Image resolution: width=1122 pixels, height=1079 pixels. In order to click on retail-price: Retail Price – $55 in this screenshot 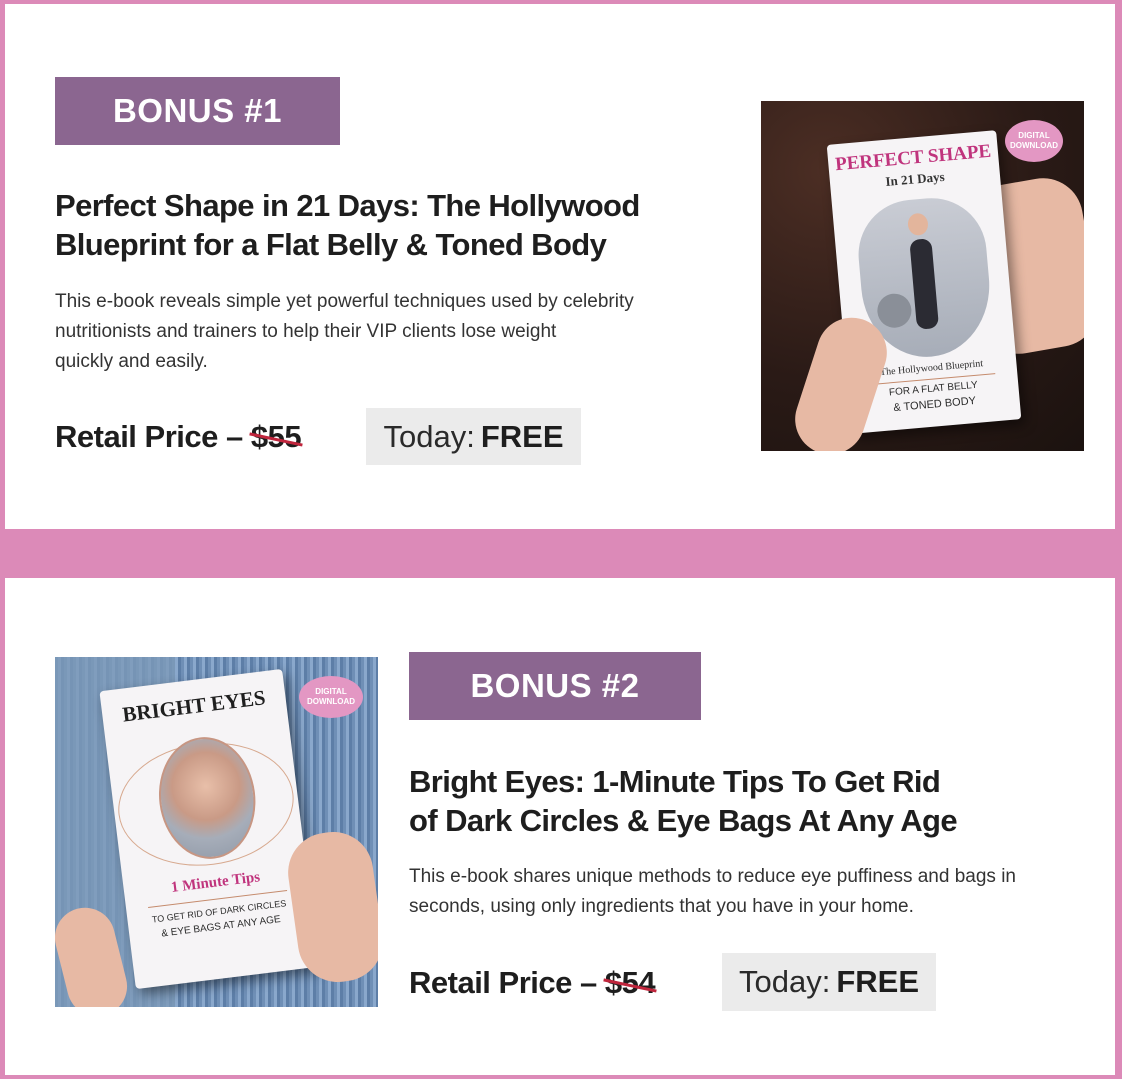, I will do `click(178, 437)`.